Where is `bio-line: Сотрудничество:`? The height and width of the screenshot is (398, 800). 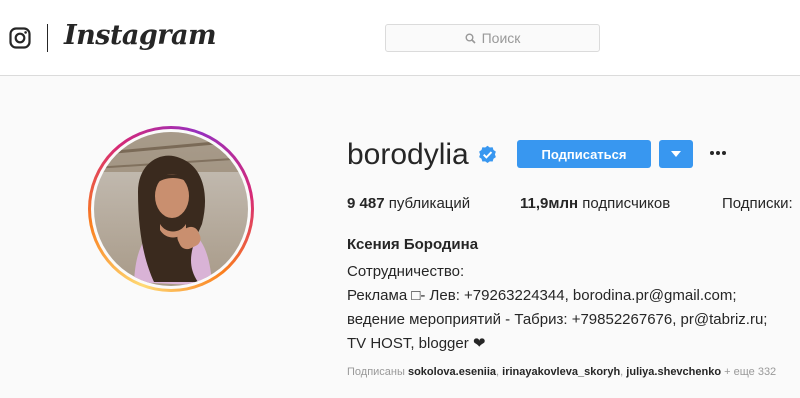 bio-line: Сотрудничество: is located at coordinates (406, 271).